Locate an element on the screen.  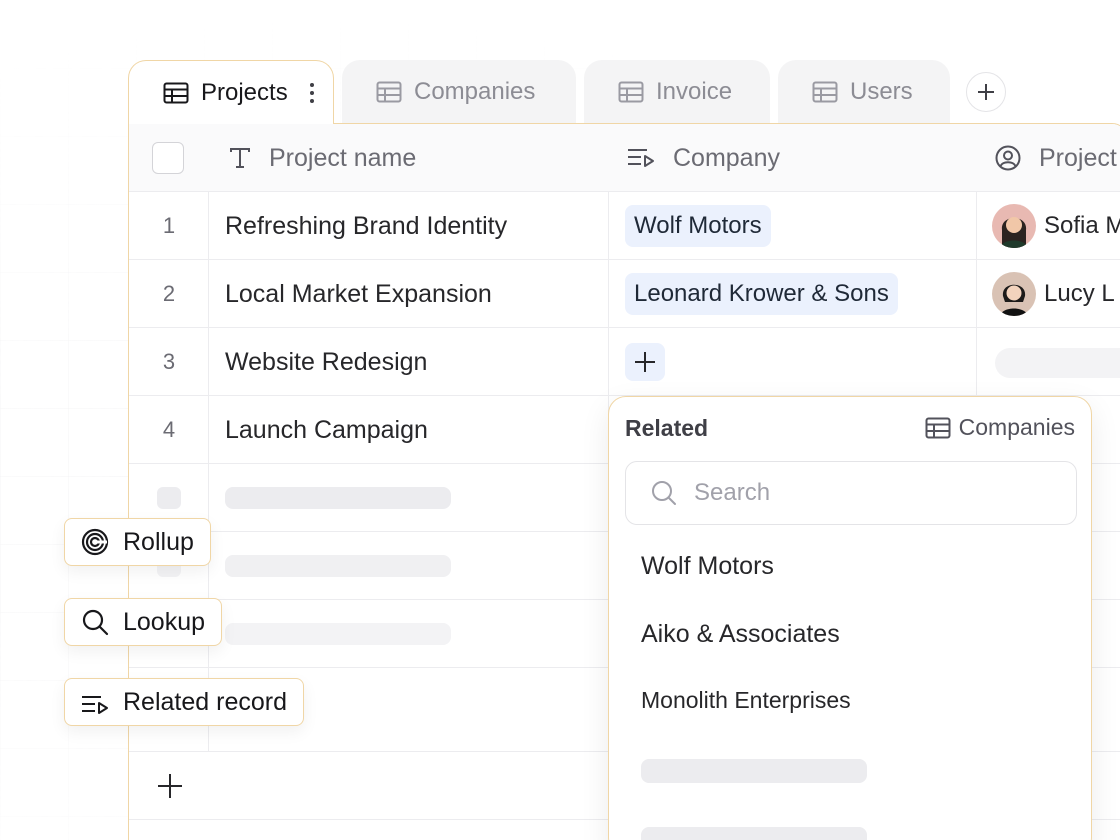
search-box is located at coordinates (851, 493).